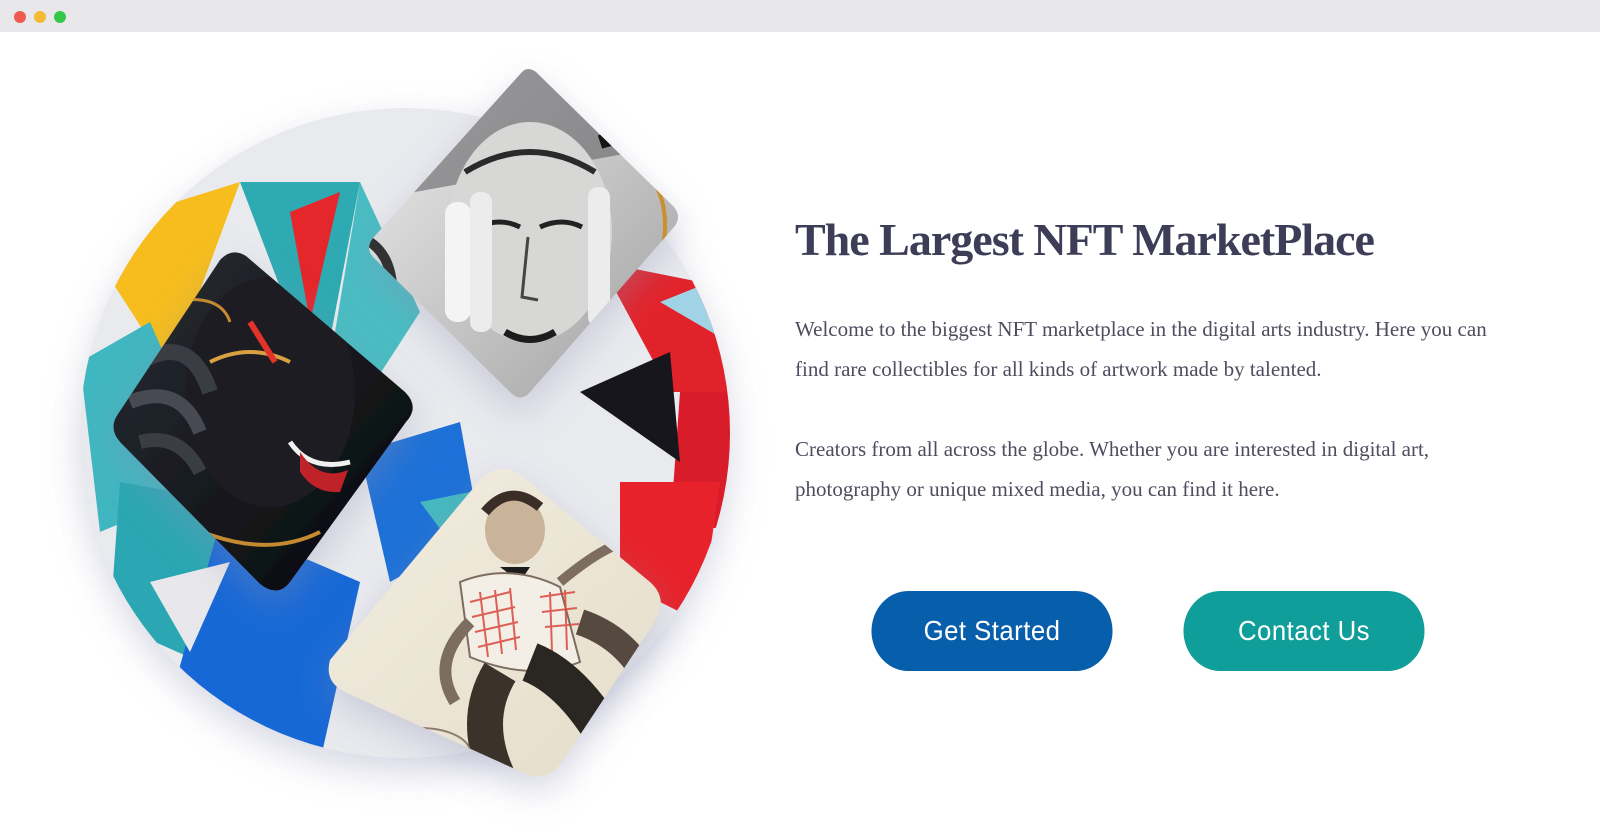 The height and width of the screenshot is (830, 1600). I want to click on minimize-window-button, so click(40, 17).